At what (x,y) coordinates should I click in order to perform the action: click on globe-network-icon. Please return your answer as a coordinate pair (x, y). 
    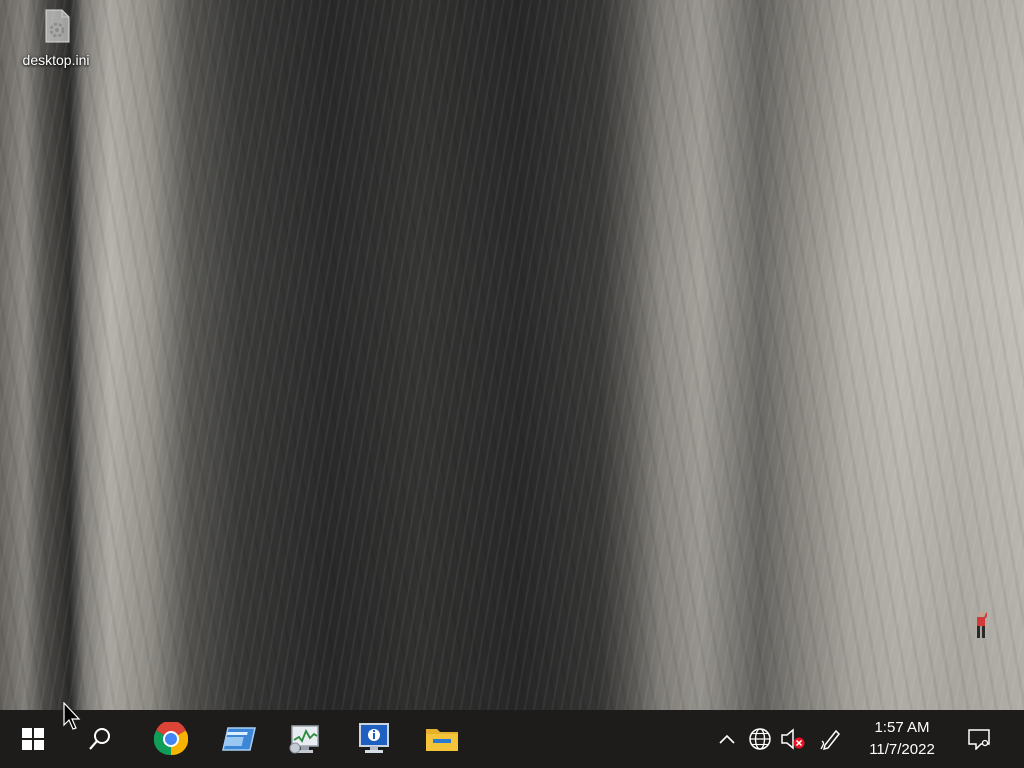
    Looking at the image, I should click on (760, 739).